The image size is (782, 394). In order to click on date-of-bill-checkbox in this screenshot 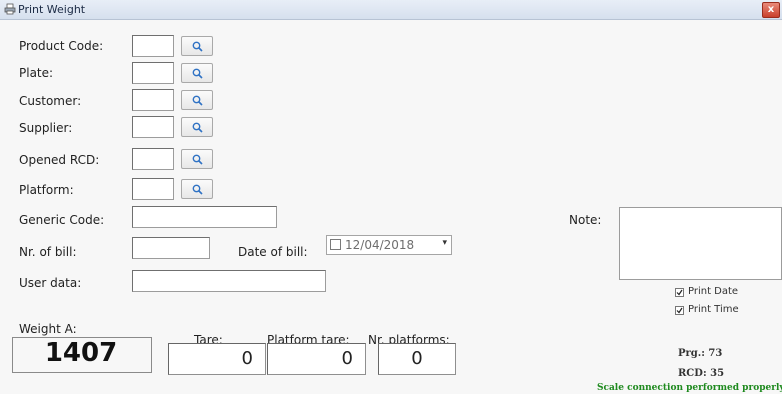, I will do `click(335, 244)`.